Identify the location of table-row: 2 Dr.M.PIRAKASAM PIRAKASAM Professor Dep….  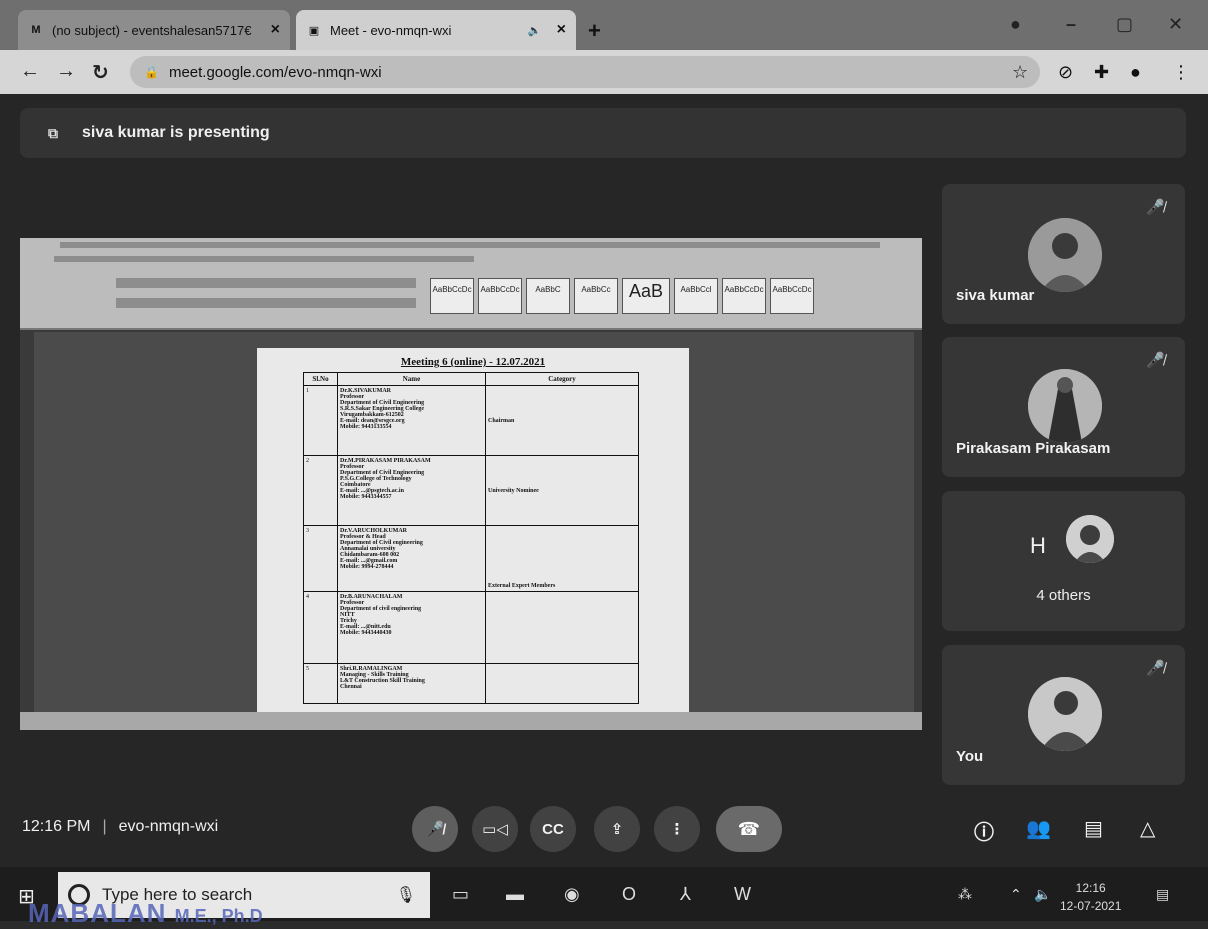
(471, 490).